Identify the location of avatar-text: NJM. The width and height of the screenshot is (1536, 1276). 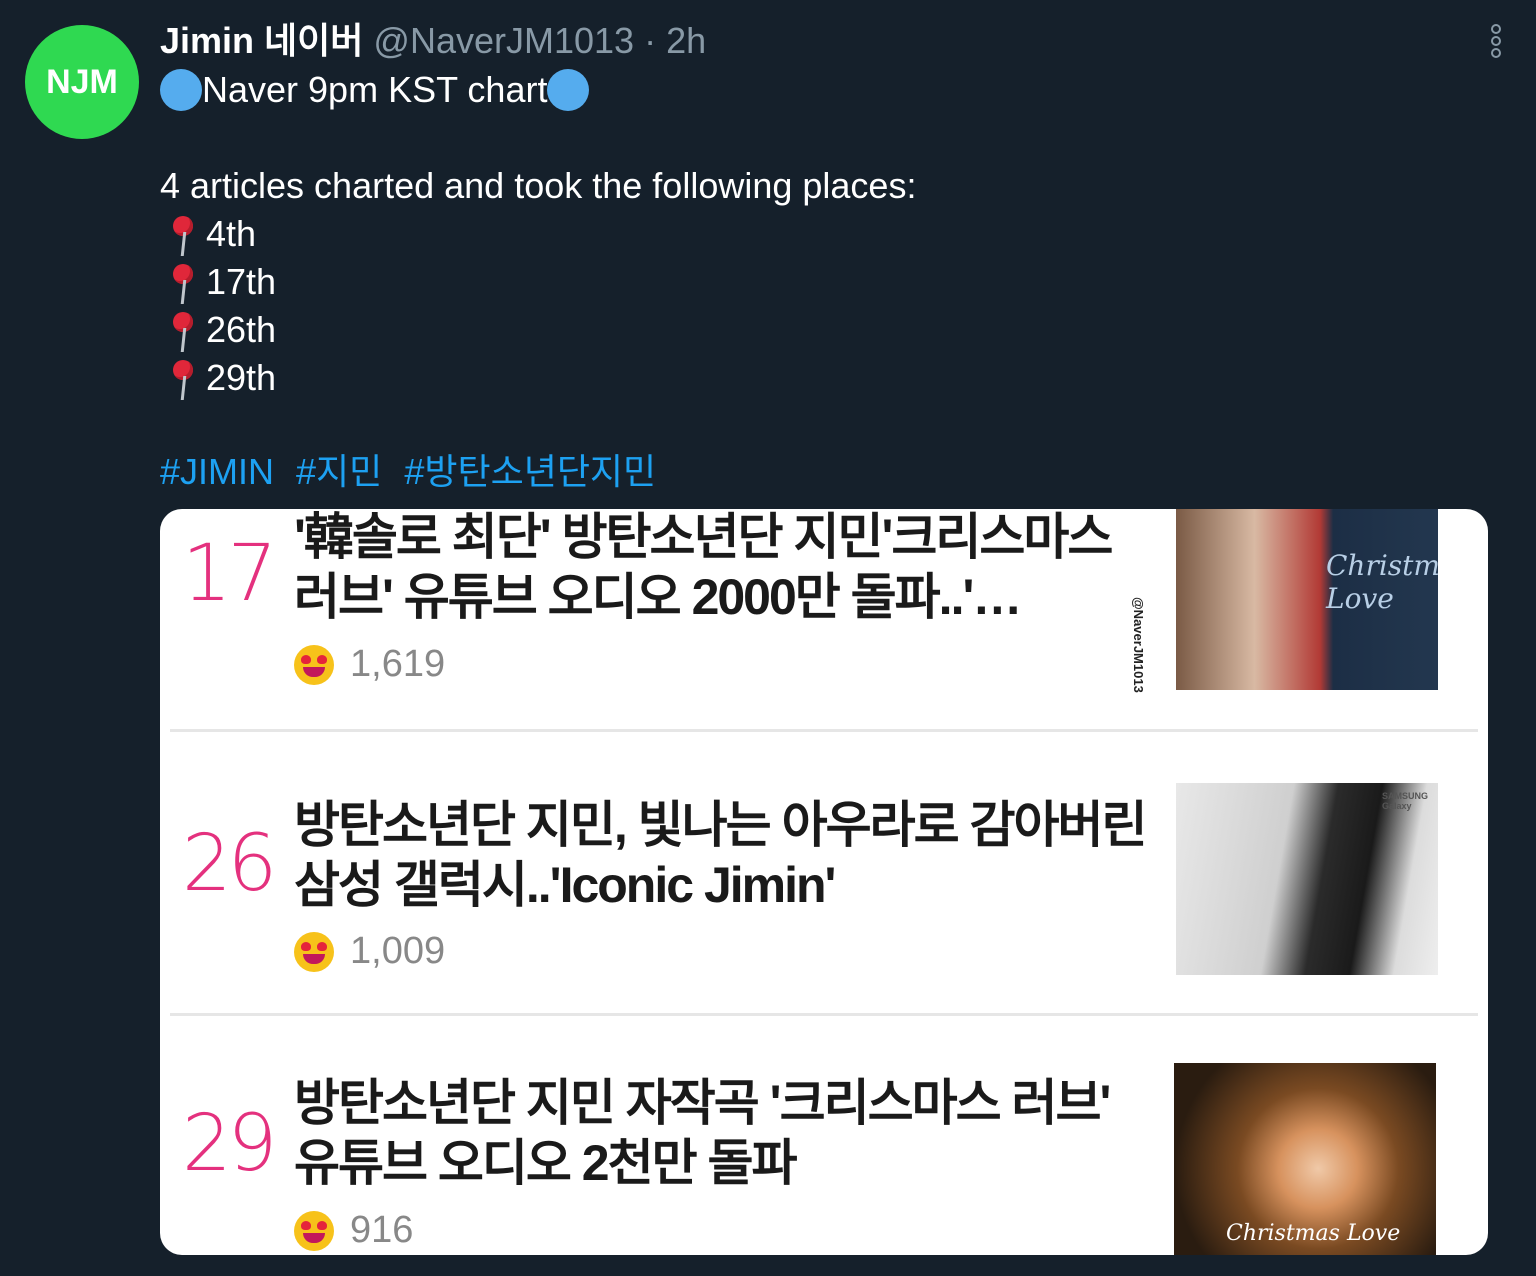
(82, 81).